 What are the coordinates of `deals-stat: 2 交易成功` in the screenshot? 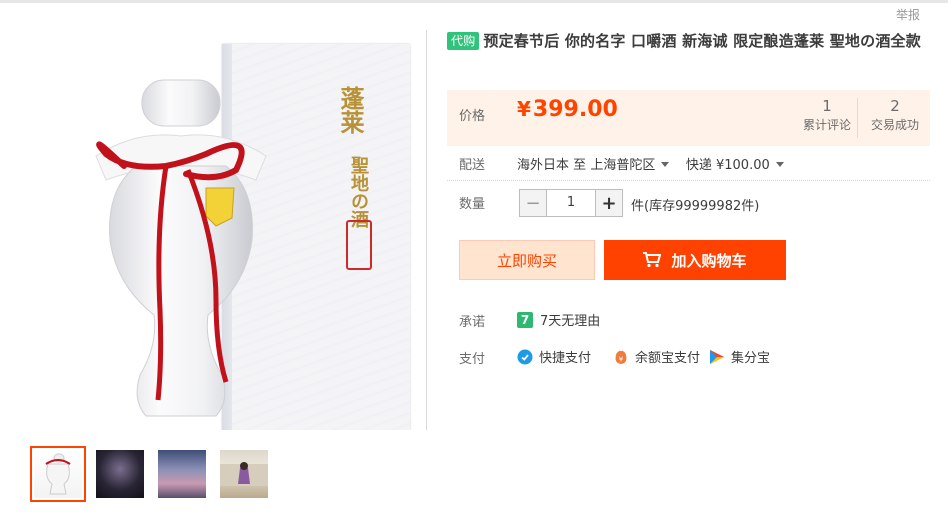 It's located at (895, 114).